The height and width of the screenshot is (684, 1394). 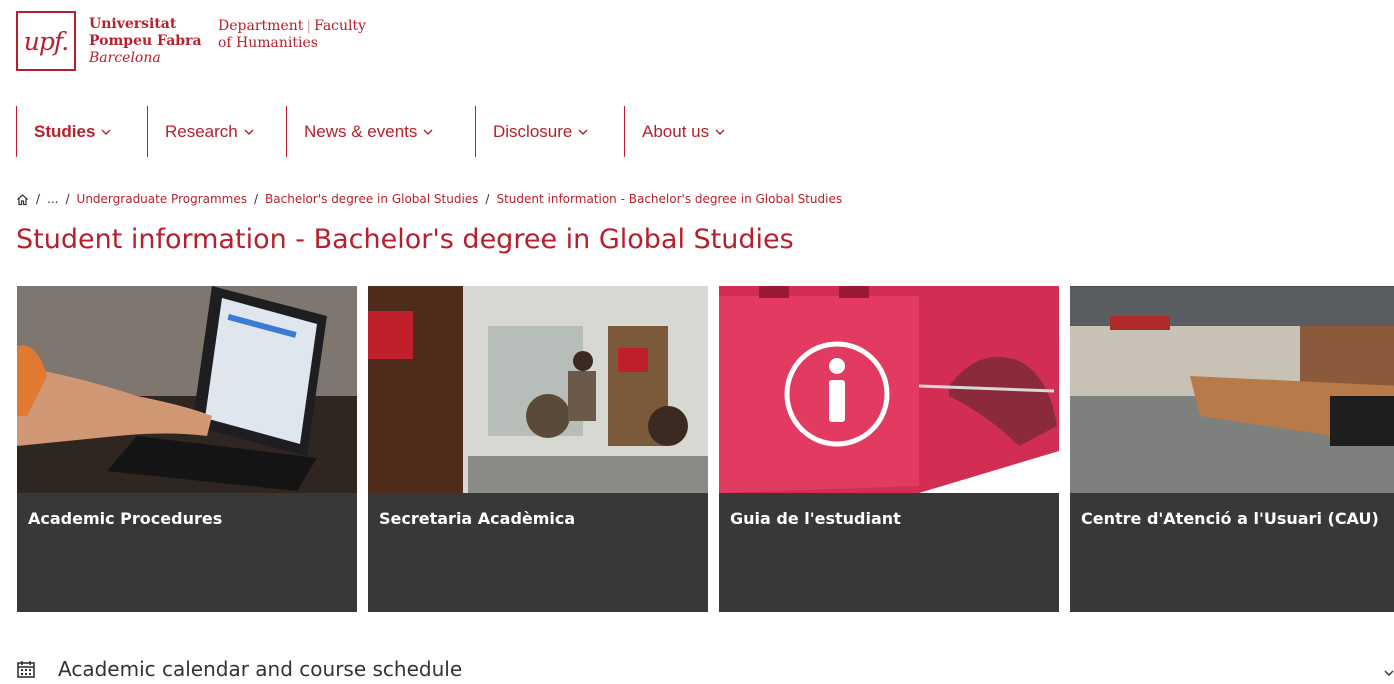 I want to click on card-label: Centre d'Atenció a l'Usuari (CAU), so click(x=1232, y=552).